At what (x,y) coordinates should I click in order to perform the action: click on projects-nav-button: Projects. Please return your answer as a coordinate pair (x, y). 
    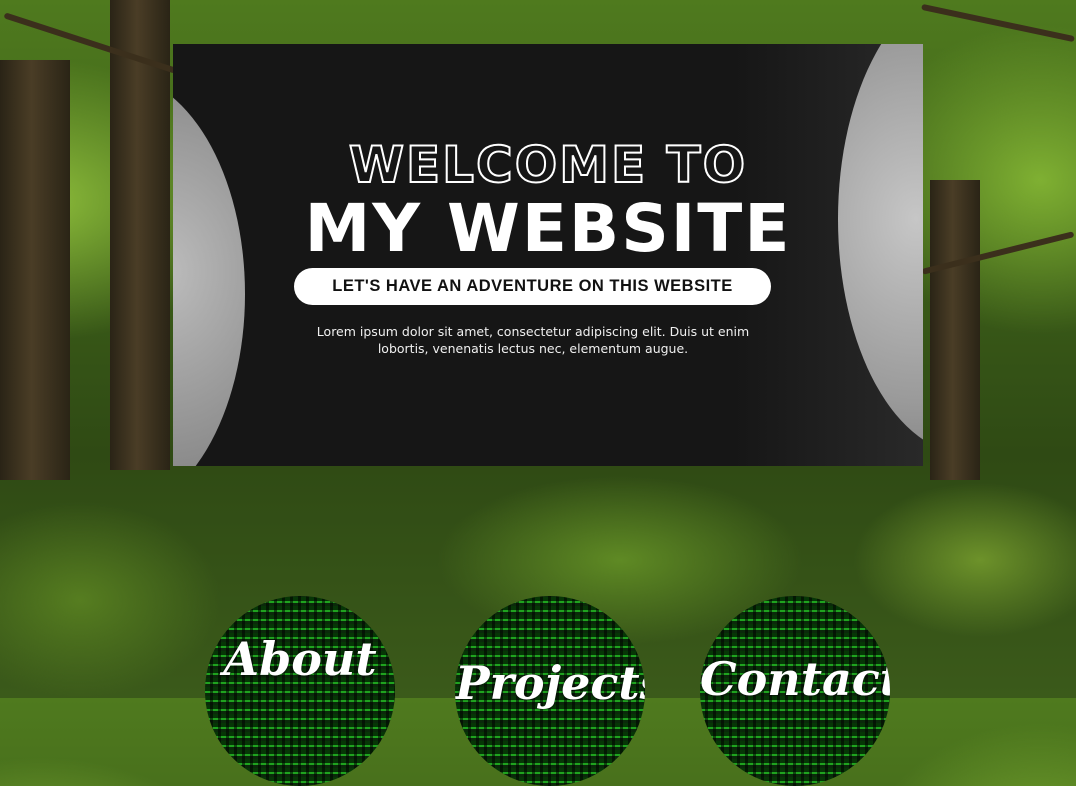
    Looking at the image, I should click on (550, 691).